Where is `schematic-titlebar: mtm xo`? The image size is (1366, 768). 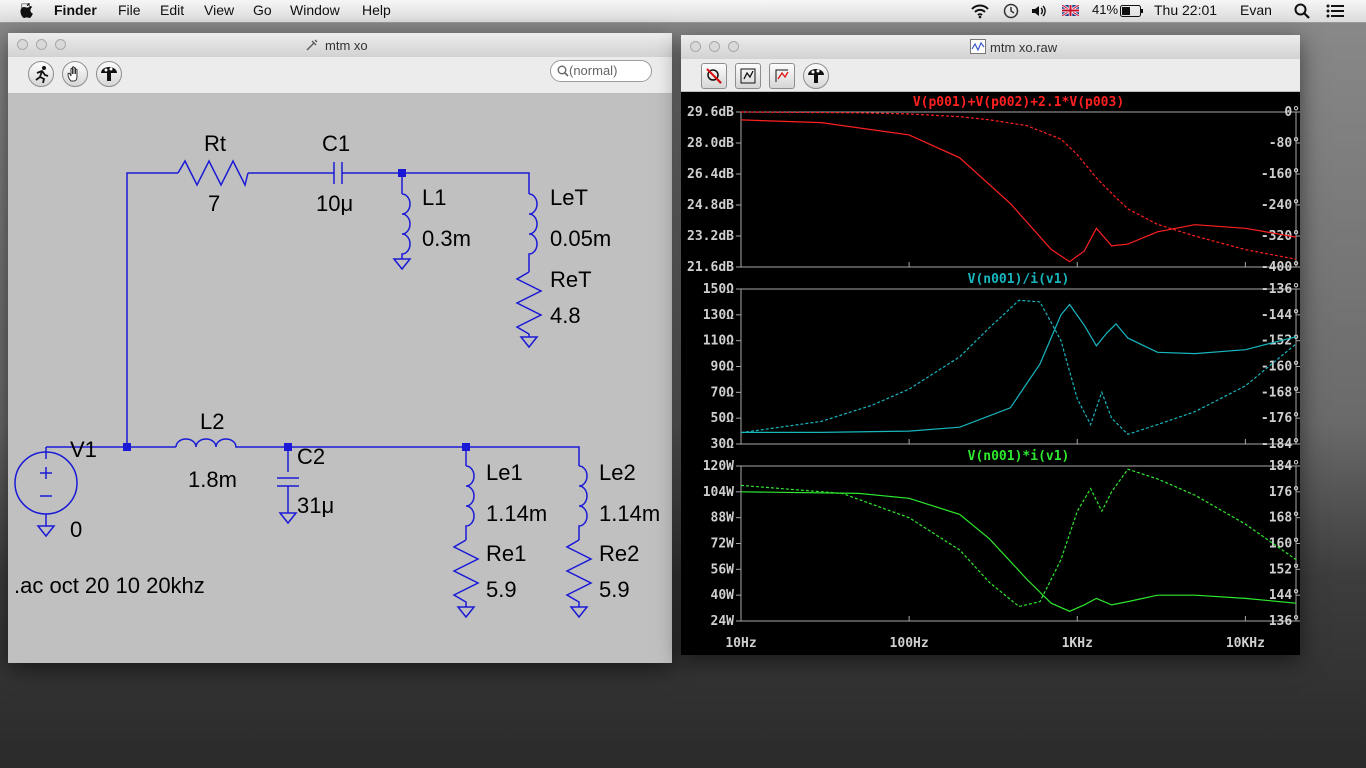
schematic-titlebar: mtm xo is located at coordinates (340, 45).